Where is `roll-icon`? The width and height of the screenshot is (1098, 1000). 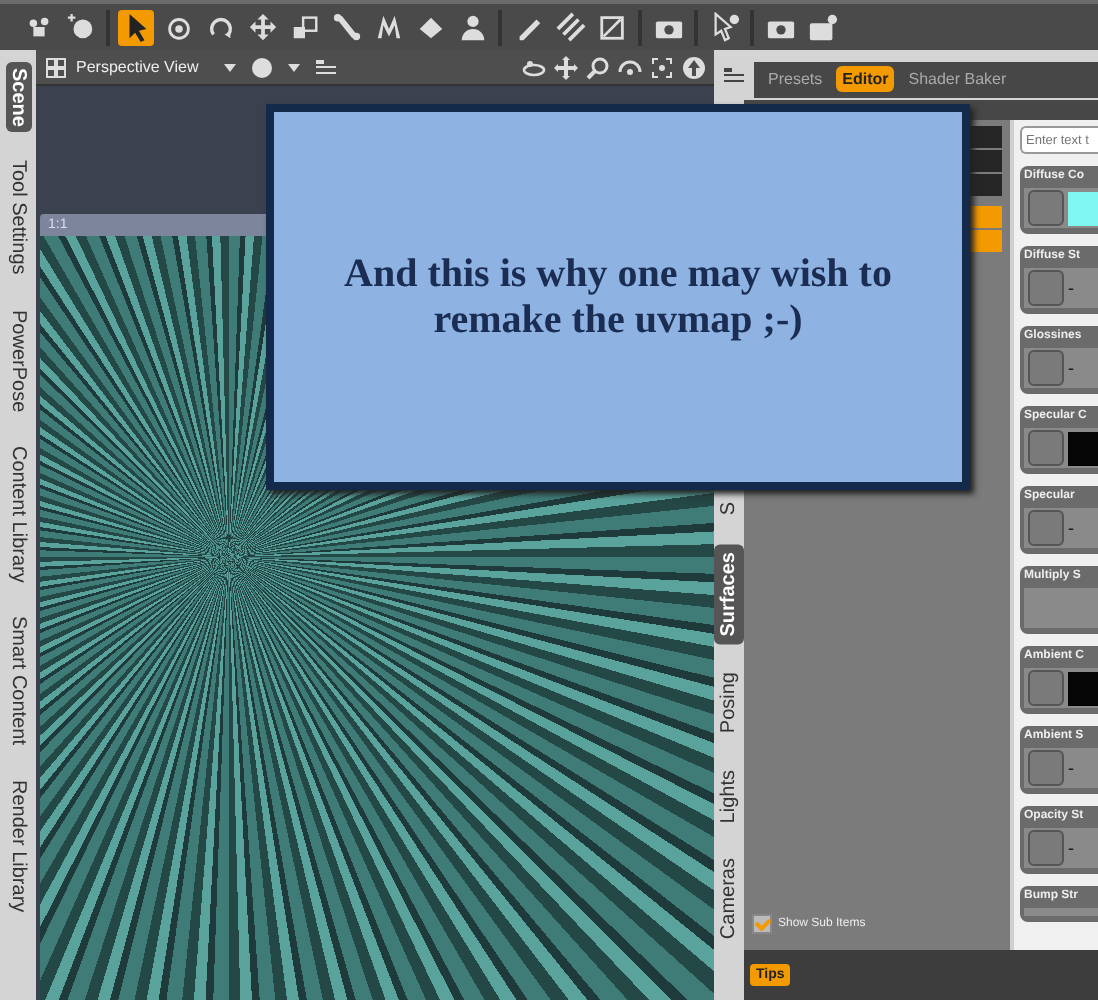 roll-icon is located at coordinates (630, 67).